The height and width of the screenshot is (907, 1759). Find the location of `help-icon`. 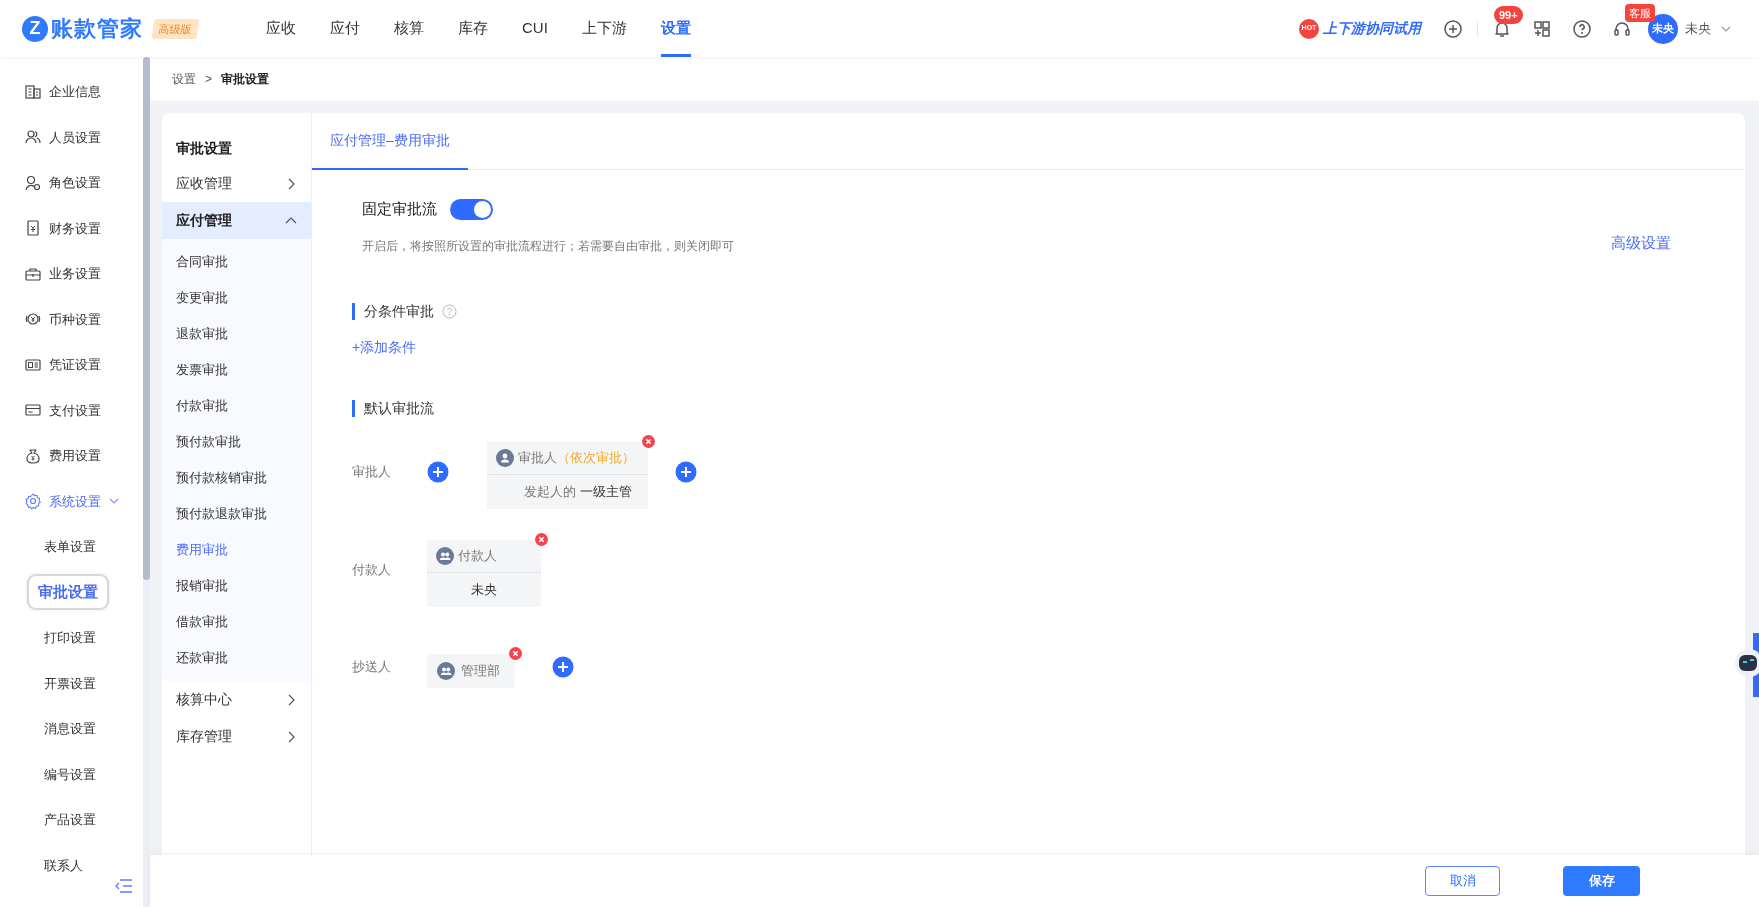

help-icon is located at coordinates (1582, 28).